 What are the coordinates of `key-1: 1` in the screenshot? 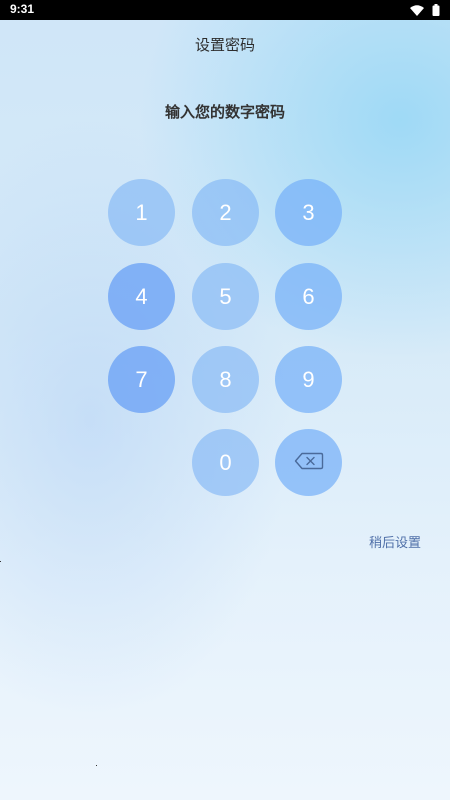 It's located at (141, 212).